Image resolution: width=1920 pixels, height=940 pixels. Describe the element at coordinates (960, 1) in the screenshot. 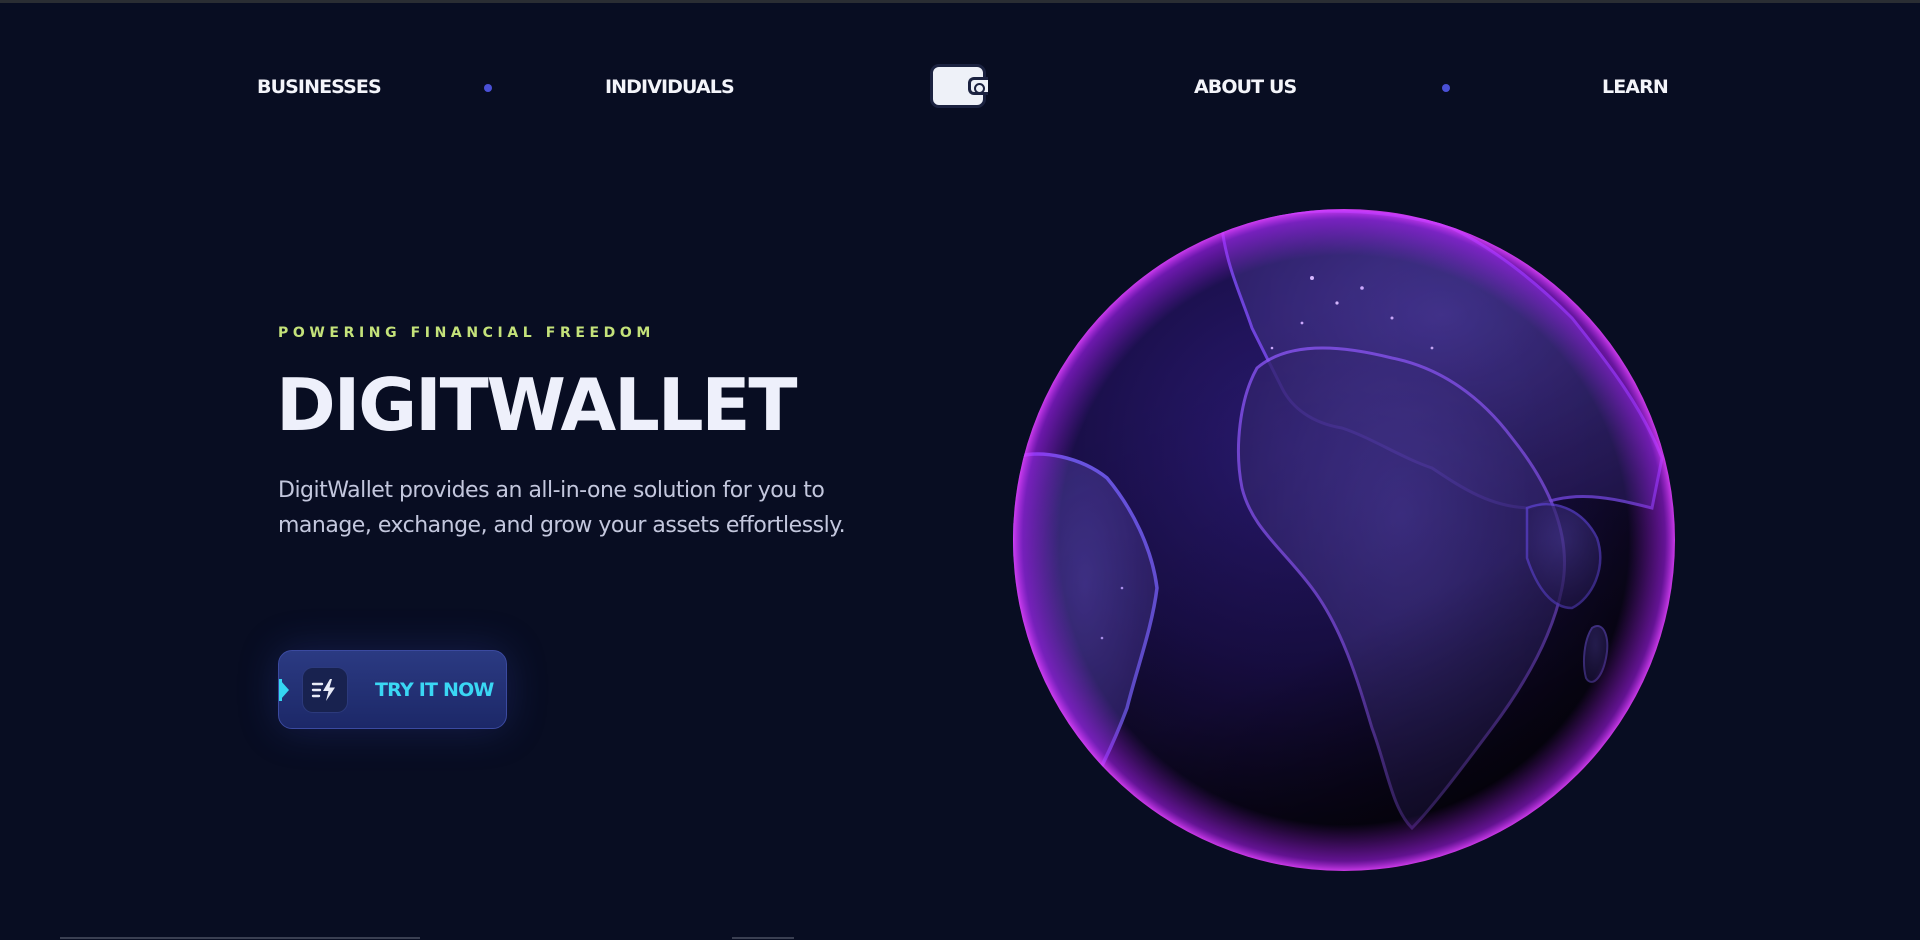

I see `browser-top-border` at that location.